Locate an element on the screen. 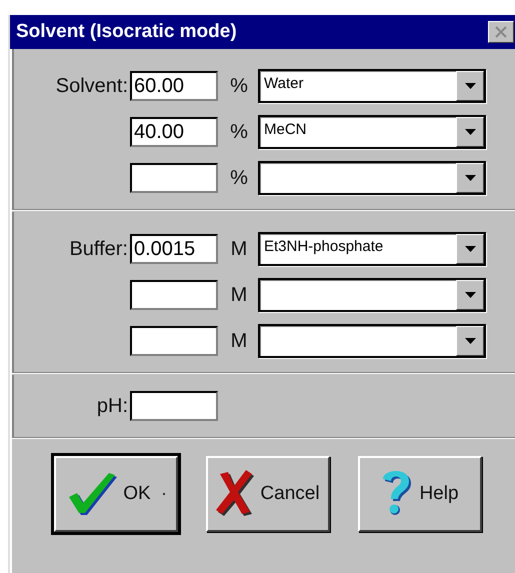  checkmark-icon is located at coordinates (93, 494).